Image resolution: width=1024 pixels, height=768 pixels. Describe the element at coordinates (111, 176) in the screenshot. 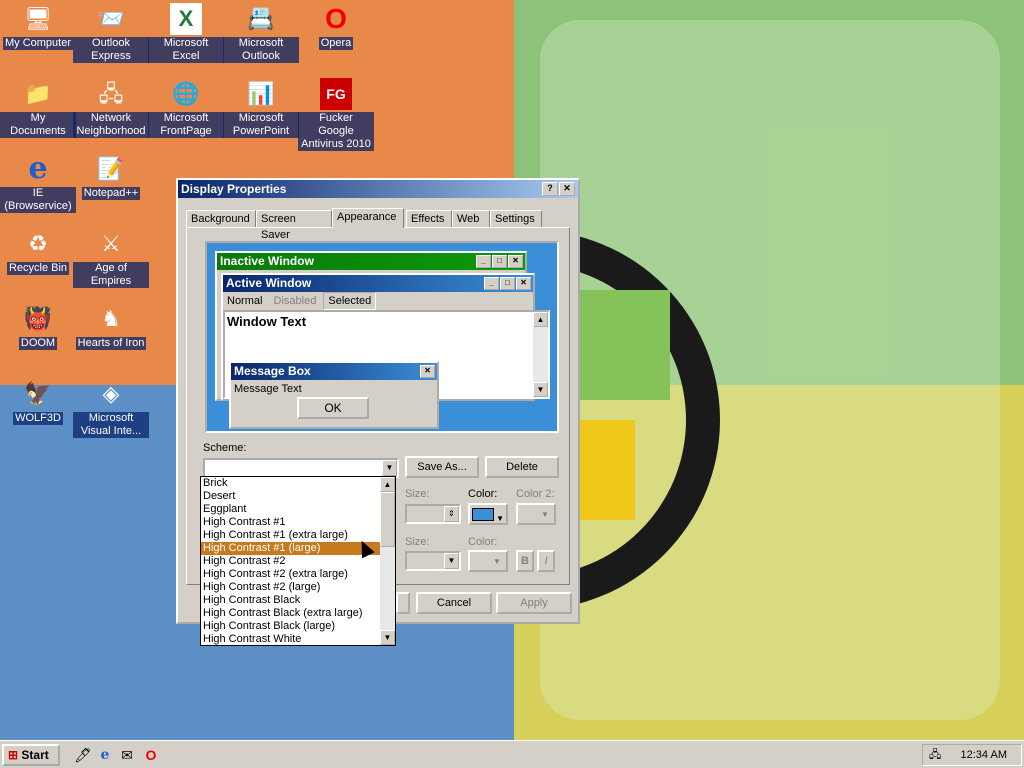

I see `desktop-icon-notepadpp: 📝 Notepad++` at that location.